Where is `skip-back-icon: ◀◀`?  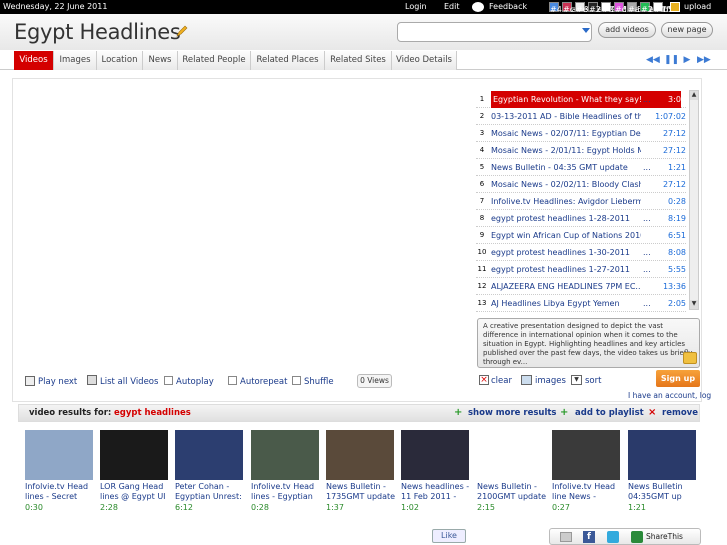
skip-back-icon: ◀◀ is located at coordinates (653, 60).